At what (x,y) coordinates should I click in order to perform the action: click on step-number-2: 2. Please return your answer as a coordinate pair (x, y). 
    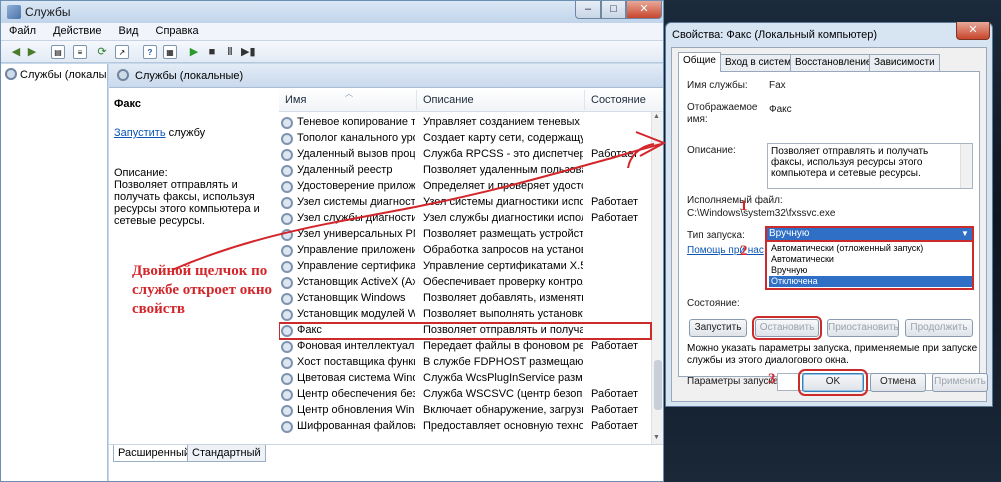
    Looking at the image, I should click on (744, 251).